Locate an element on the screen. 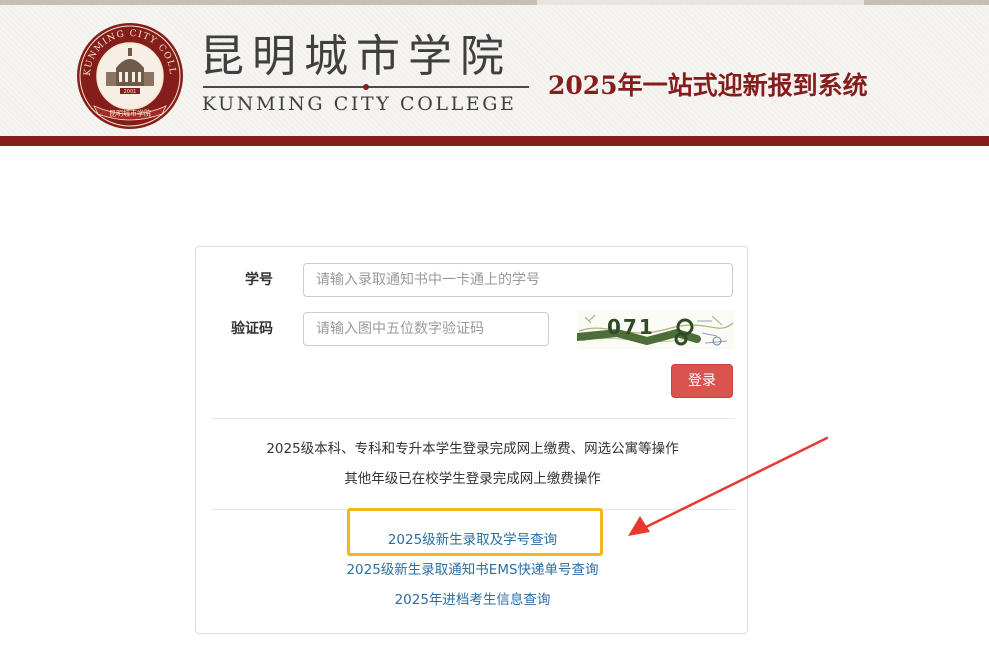  student-id-input is located at coordinates (518, 280).